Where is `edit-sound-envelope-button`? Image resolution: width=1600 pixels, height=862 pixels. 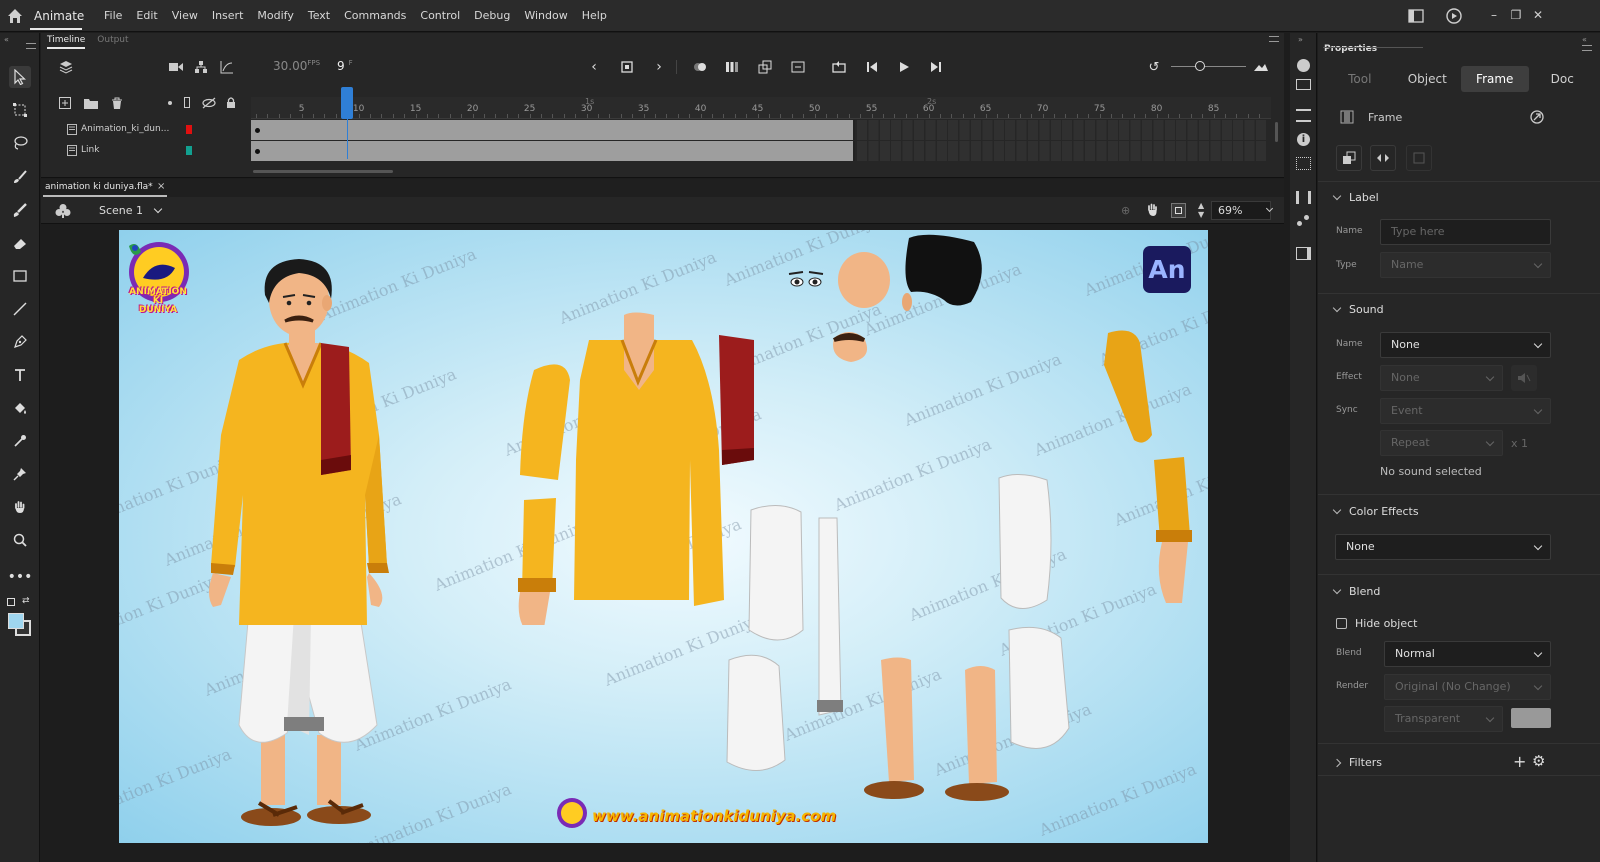 edit-sound-envelope-button is located at coordinates (1524, 378).